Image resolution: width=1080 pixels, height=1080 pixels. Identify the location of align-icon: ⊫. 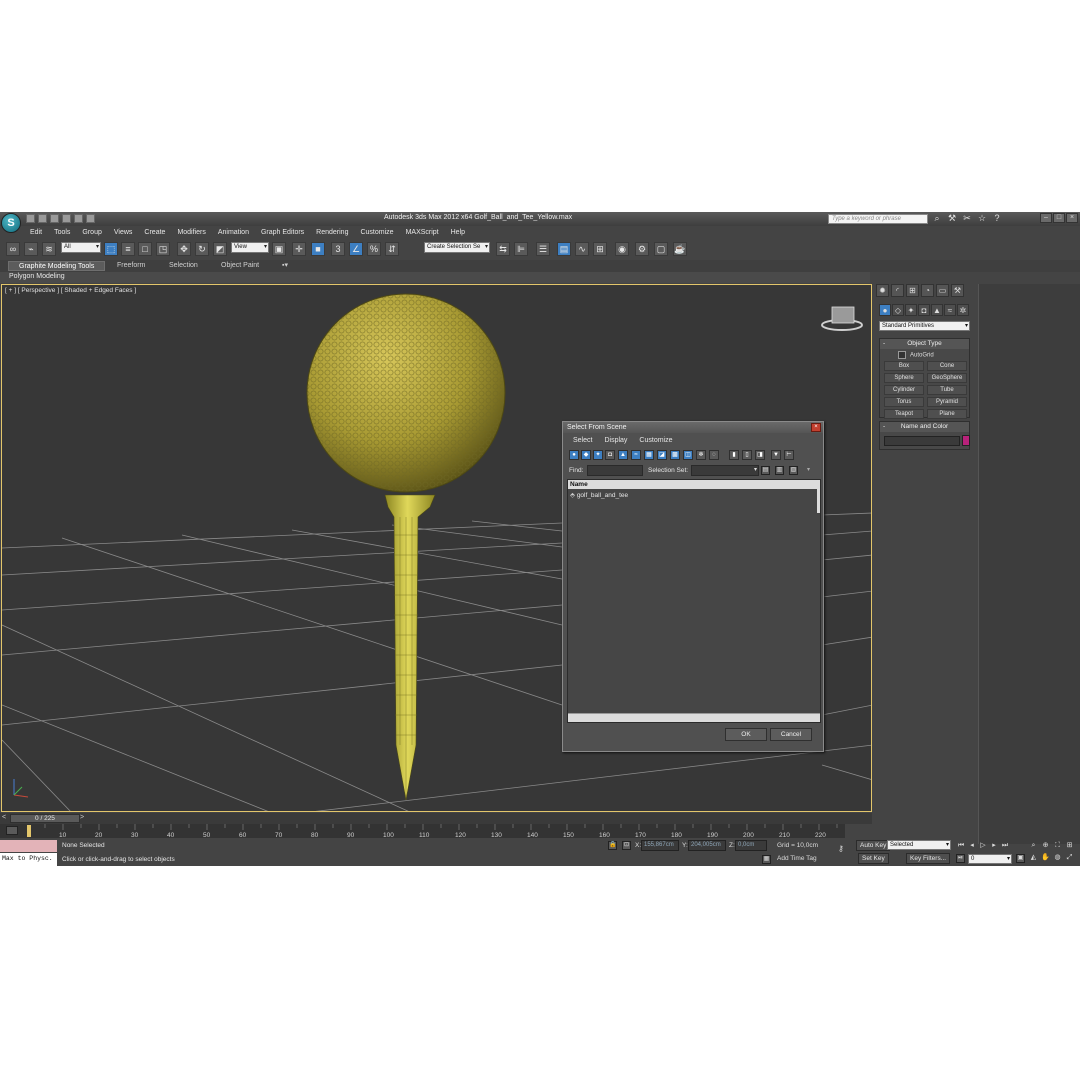
(521, 249).